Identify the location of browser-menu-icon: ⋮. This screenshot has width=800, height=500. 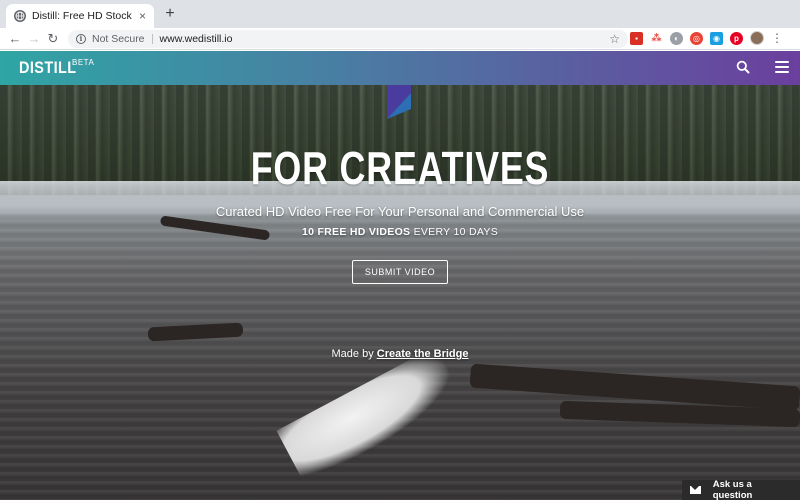
(777, 38).